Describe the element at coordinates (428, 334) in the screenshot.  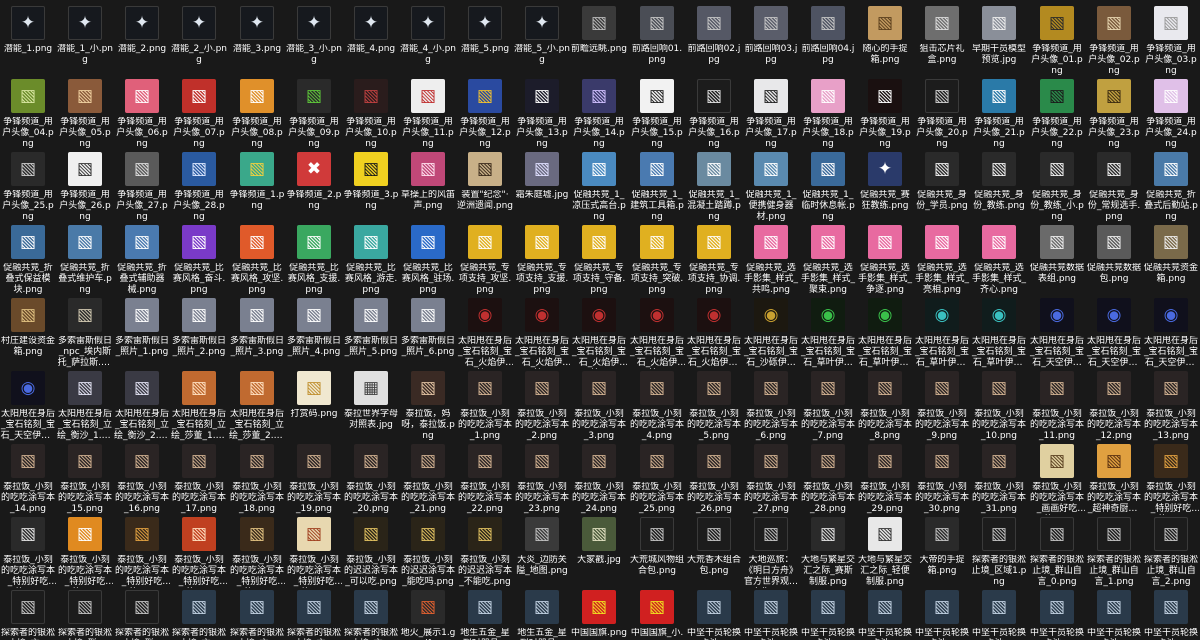
I see `file-item: ▧ 多索雷斯假日_照片_6.png` at that location.